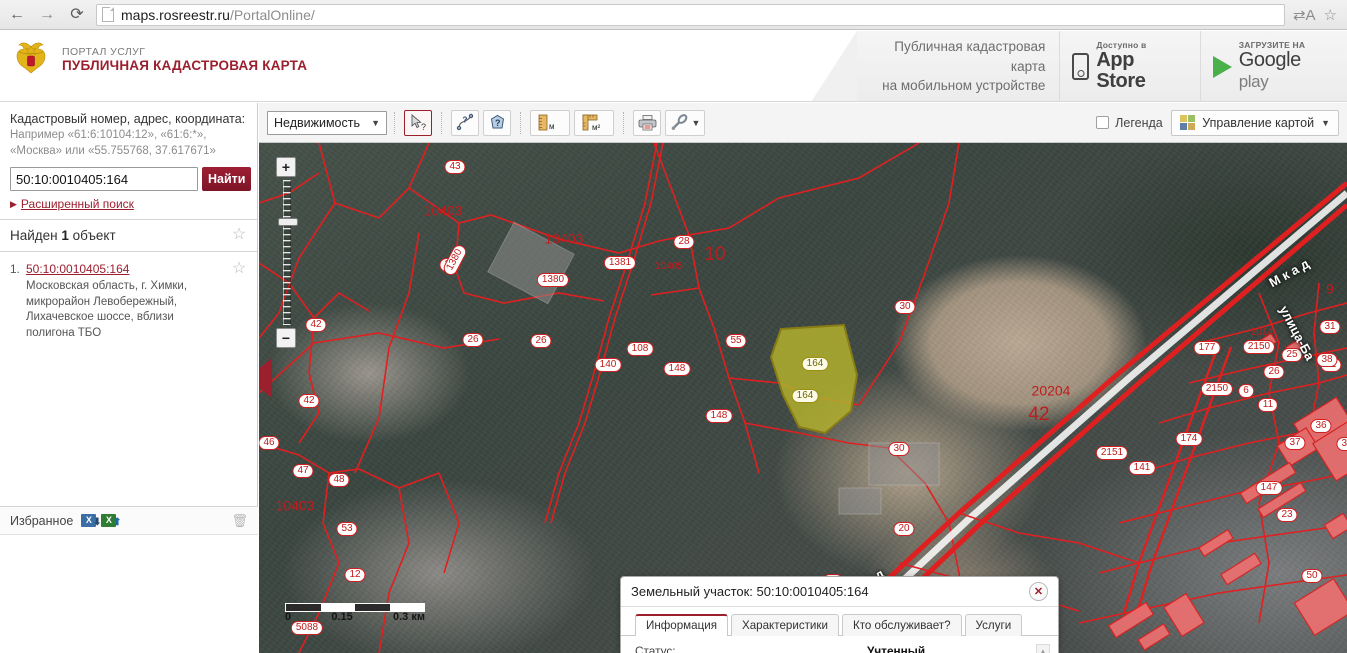 The height and width of the screenshot is (653, 1347). What do you see at coordinates (553, 280) in the screenshot?
I see `parcel-label: 1380` at bounding box center [553, 280].